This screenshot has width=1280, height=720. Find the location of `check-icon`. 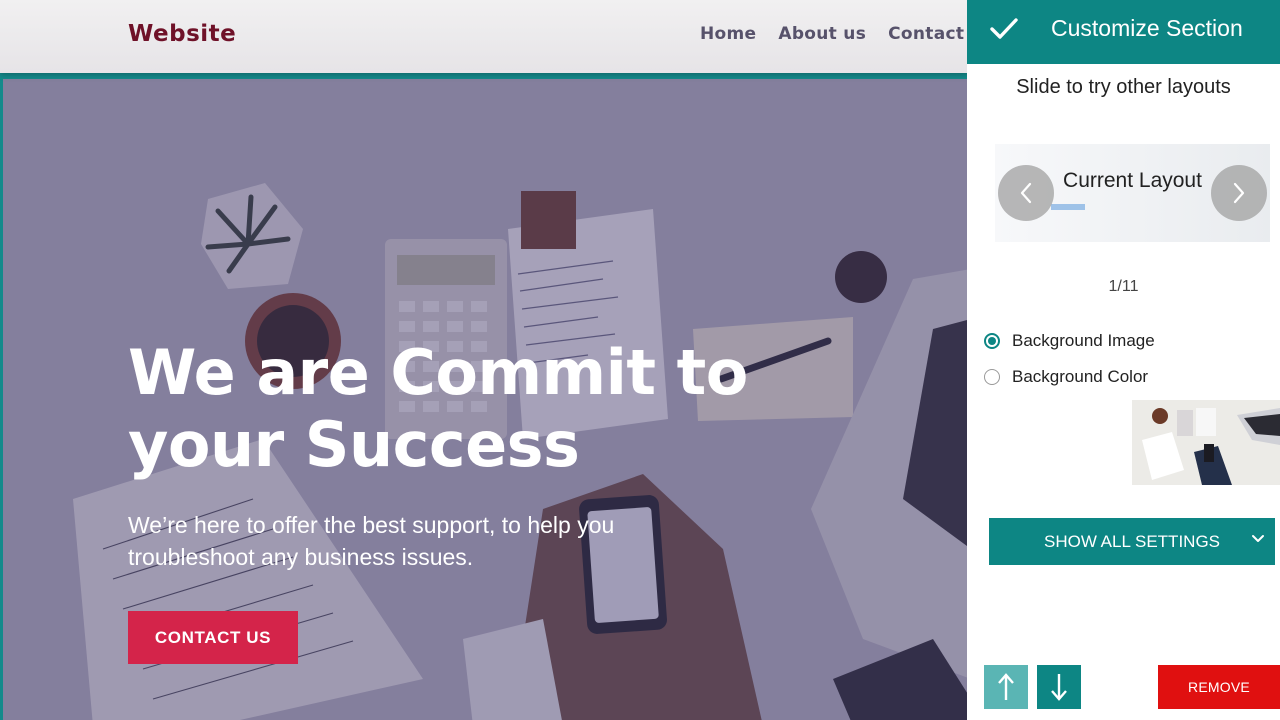

check-icon is located at coordinates (1004, 29).